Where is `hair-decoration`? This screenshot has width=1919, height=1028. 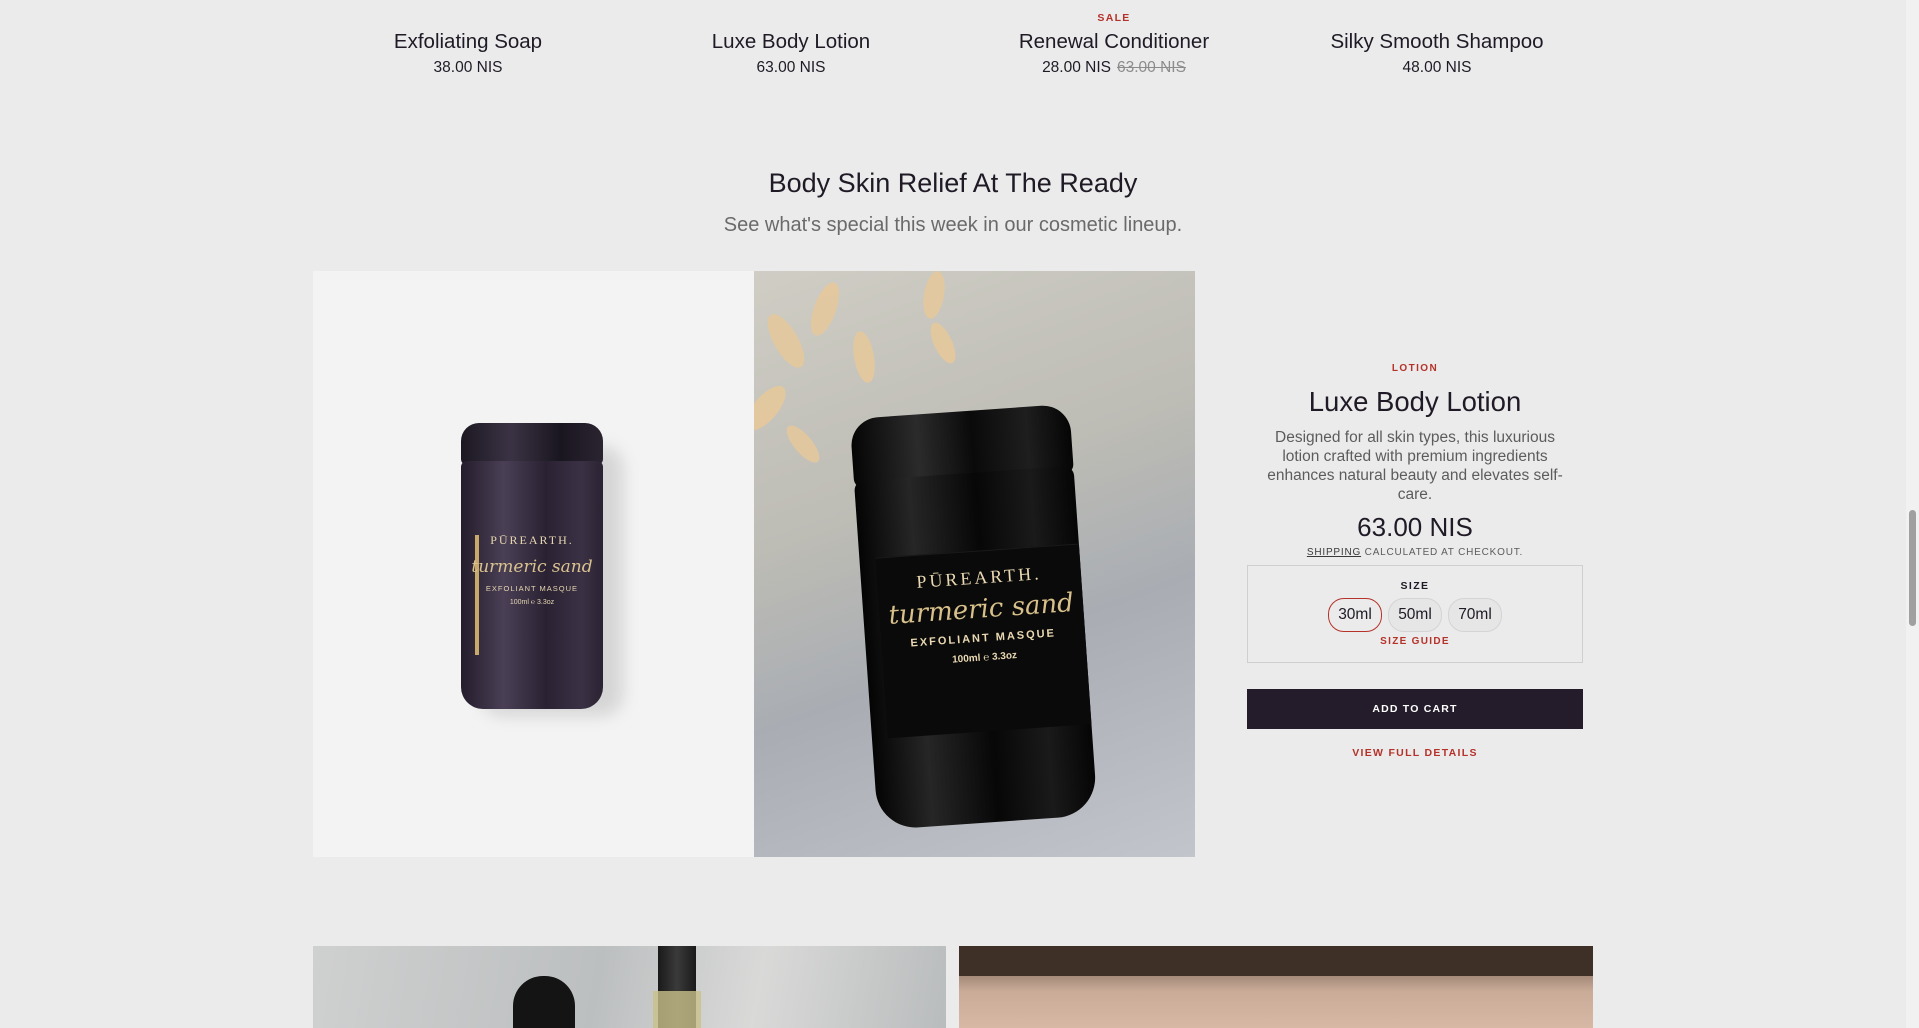 hair-decoration is located at coordinates (1276, 961).